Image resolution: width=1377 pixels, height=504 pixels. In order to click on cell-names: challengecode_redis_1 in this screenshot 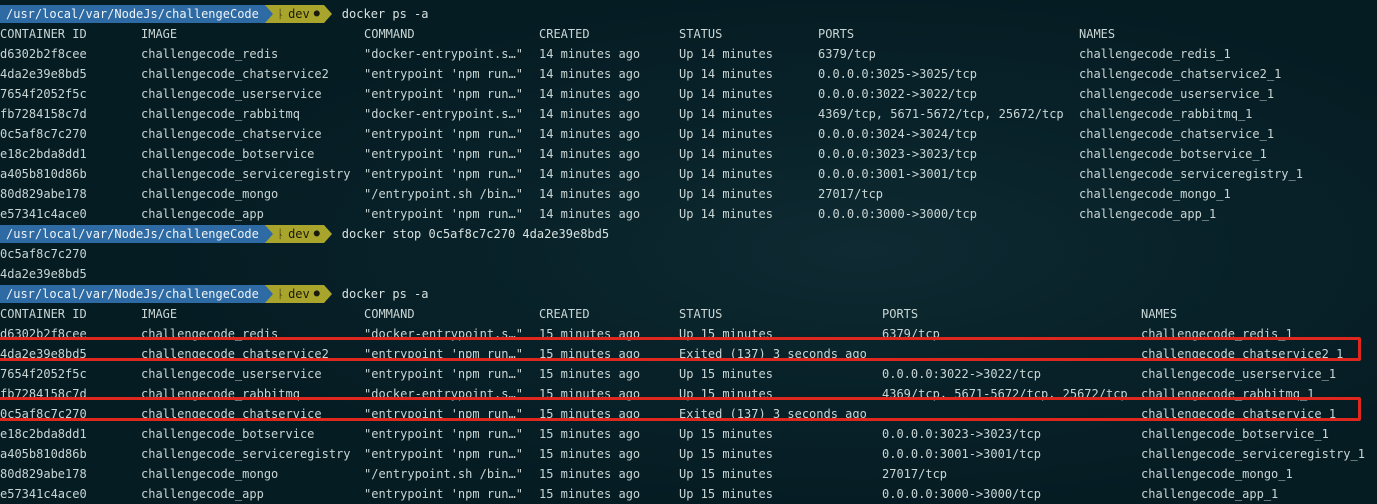, I will do `click(1155, 54)`.